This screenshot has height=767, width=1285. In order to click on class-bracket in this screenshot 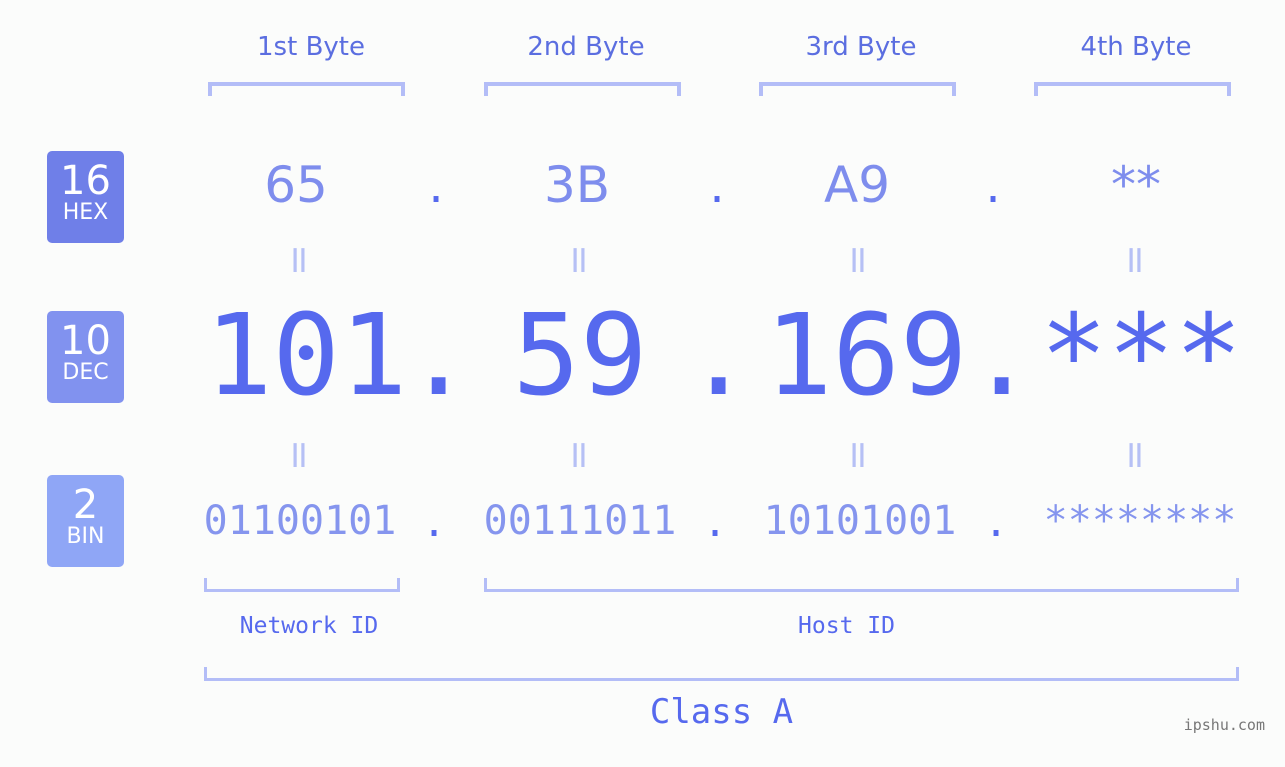, I will do `click(721, 674)`.